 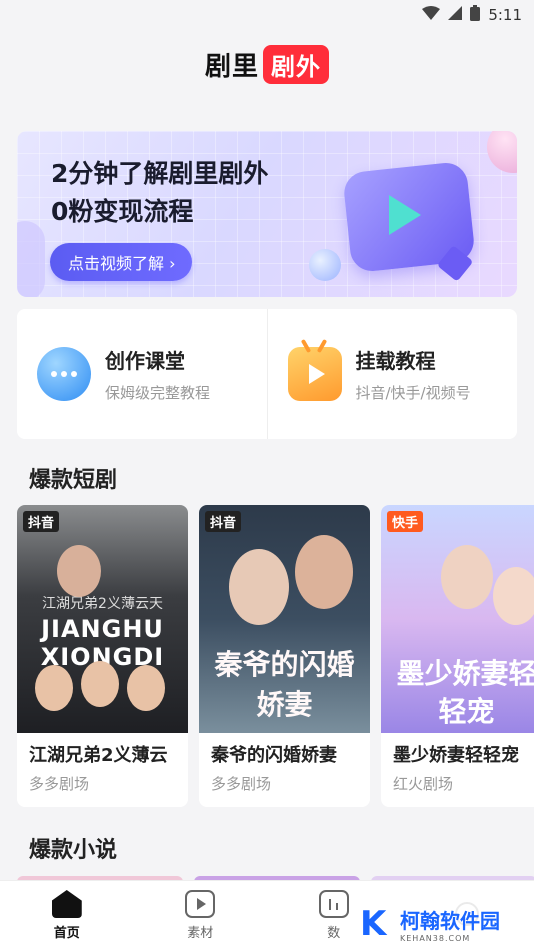 I want to click on watermark-title: 柯翰软件园, so click(x=450, y=921).